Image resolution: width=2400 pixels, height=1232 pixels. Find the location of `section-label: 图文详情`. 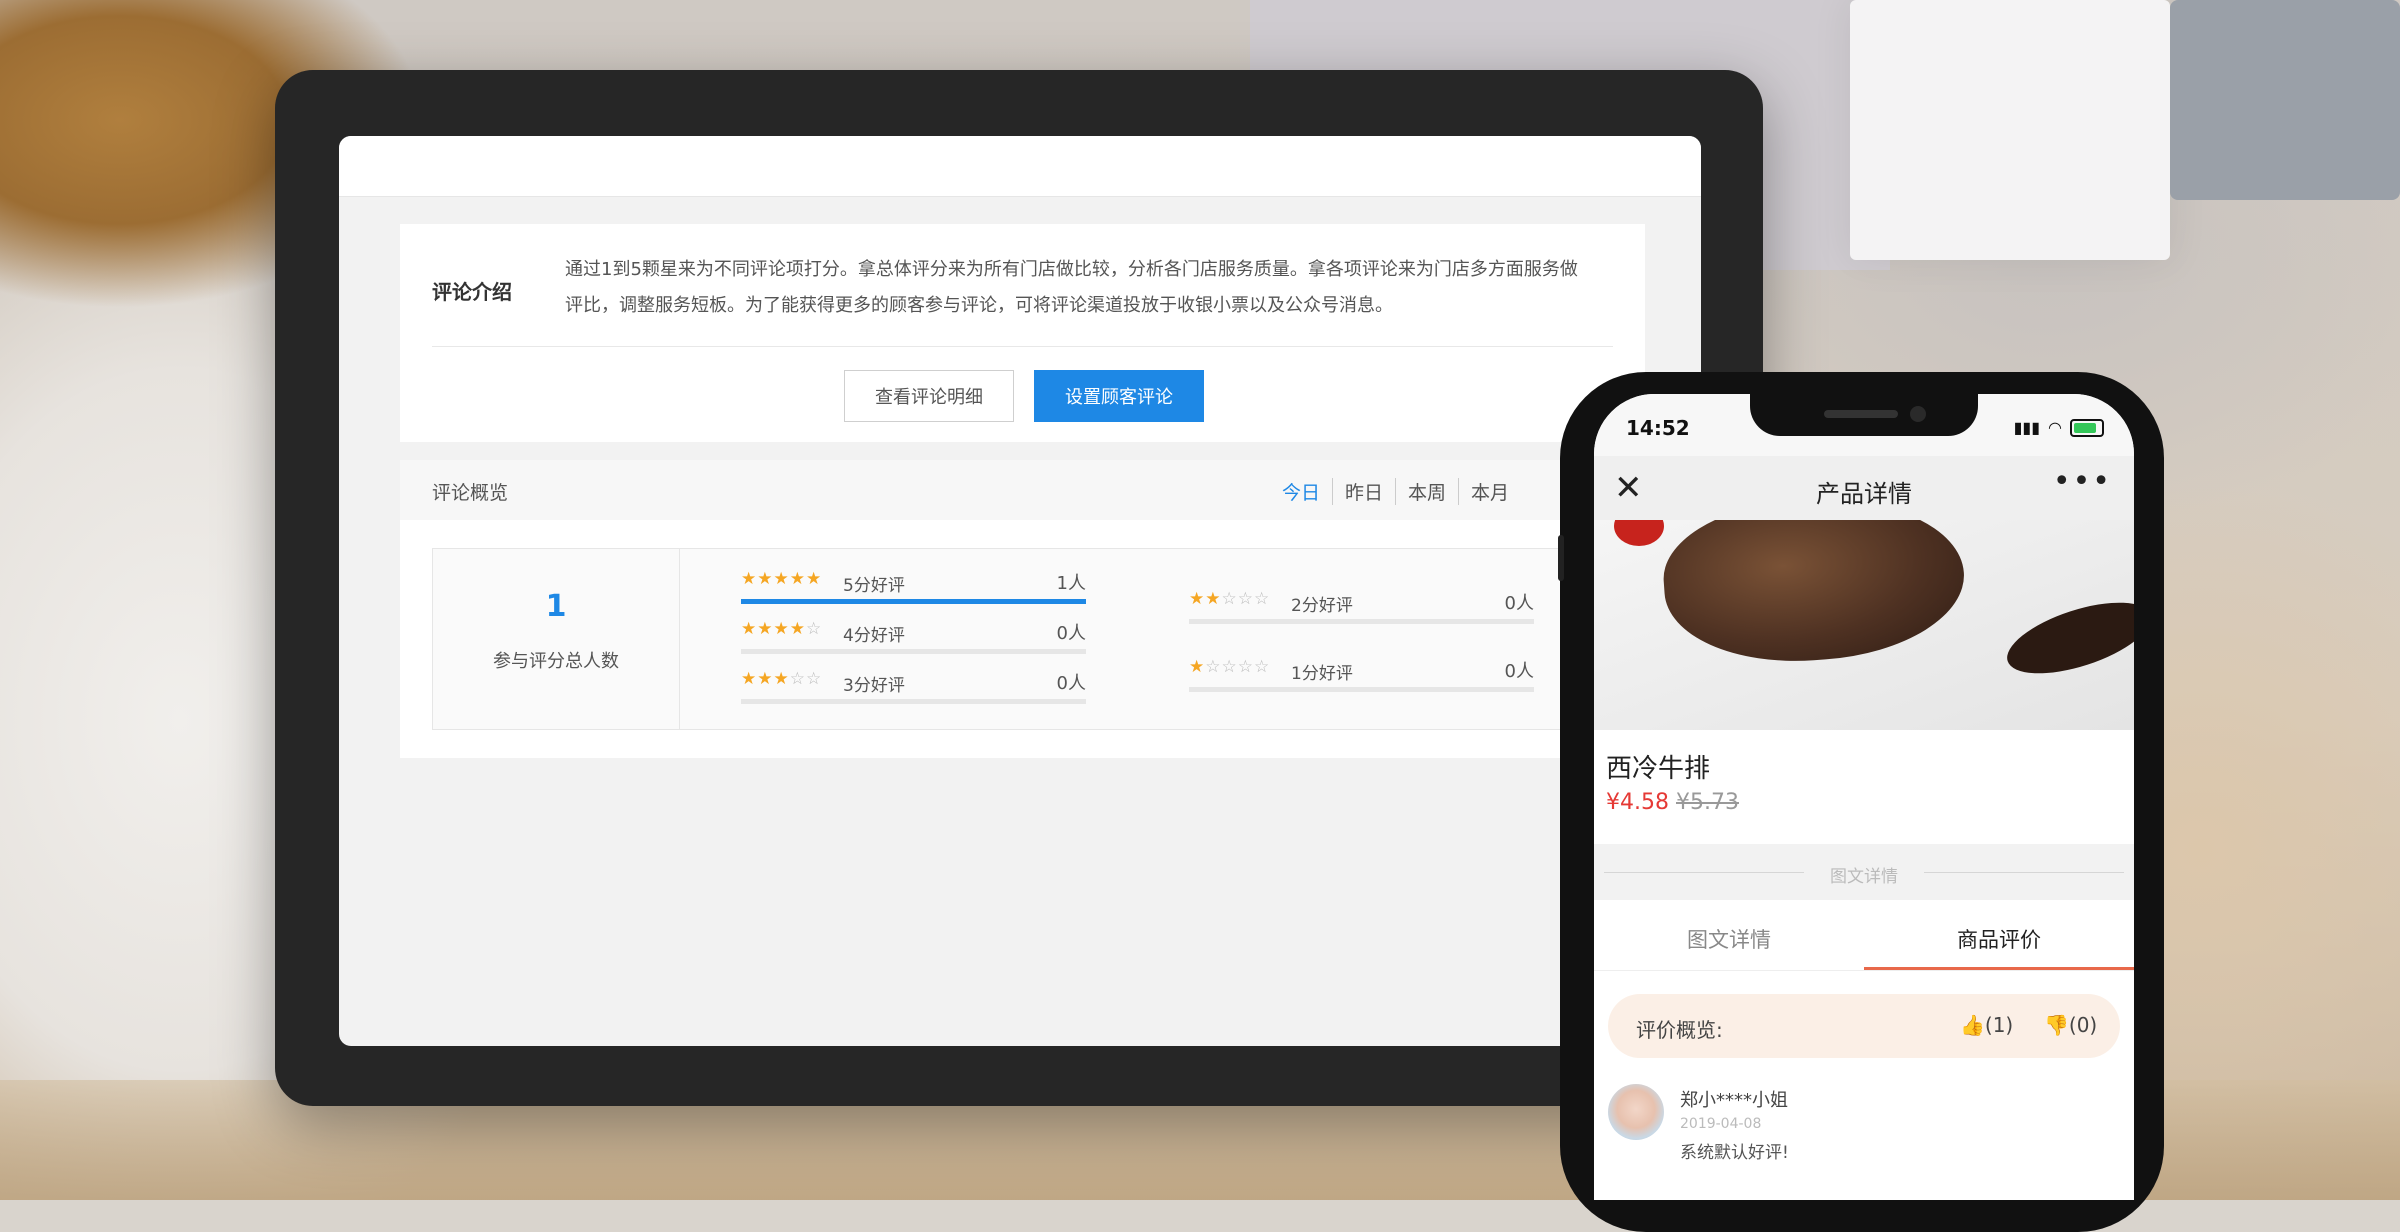

section-label: 图文详情 is located at coordinates (1864, 877).